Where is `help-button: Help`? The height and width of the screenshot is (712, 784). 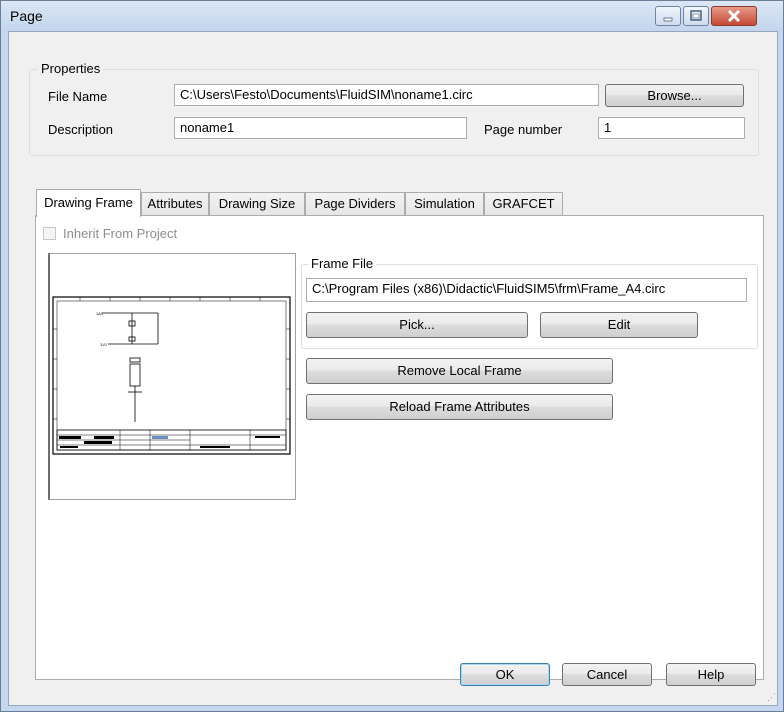 help-button: Help is located at coordinates (711, 674).